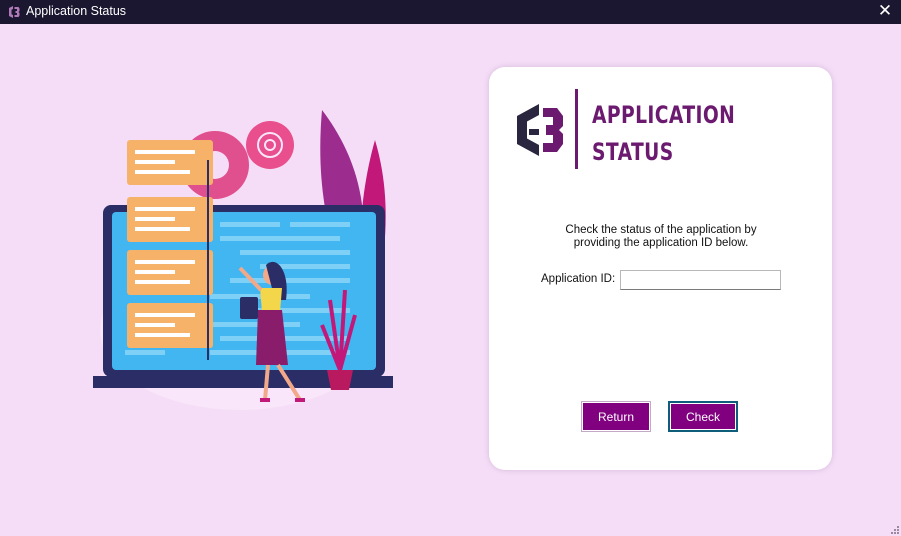  What do you see at coordinates (450, 12) in the screenshot?
I see `title-bar: Application Status ✕` at bounding box center [450, 12].